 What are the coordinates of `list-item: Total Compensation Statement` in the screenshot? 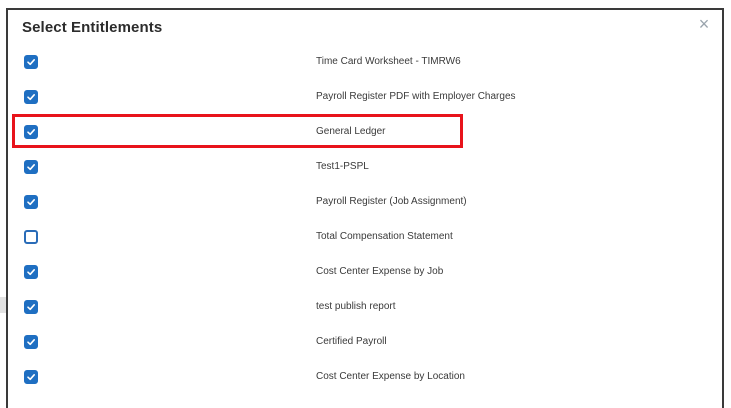 It's located at (365, 238).